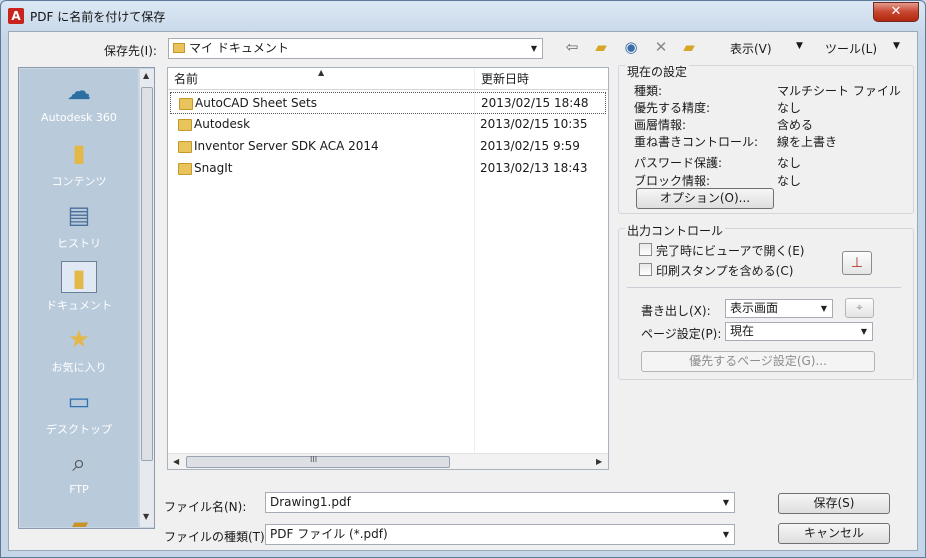  I want to click on setting-label: 画層情報:, so click(660, 125).